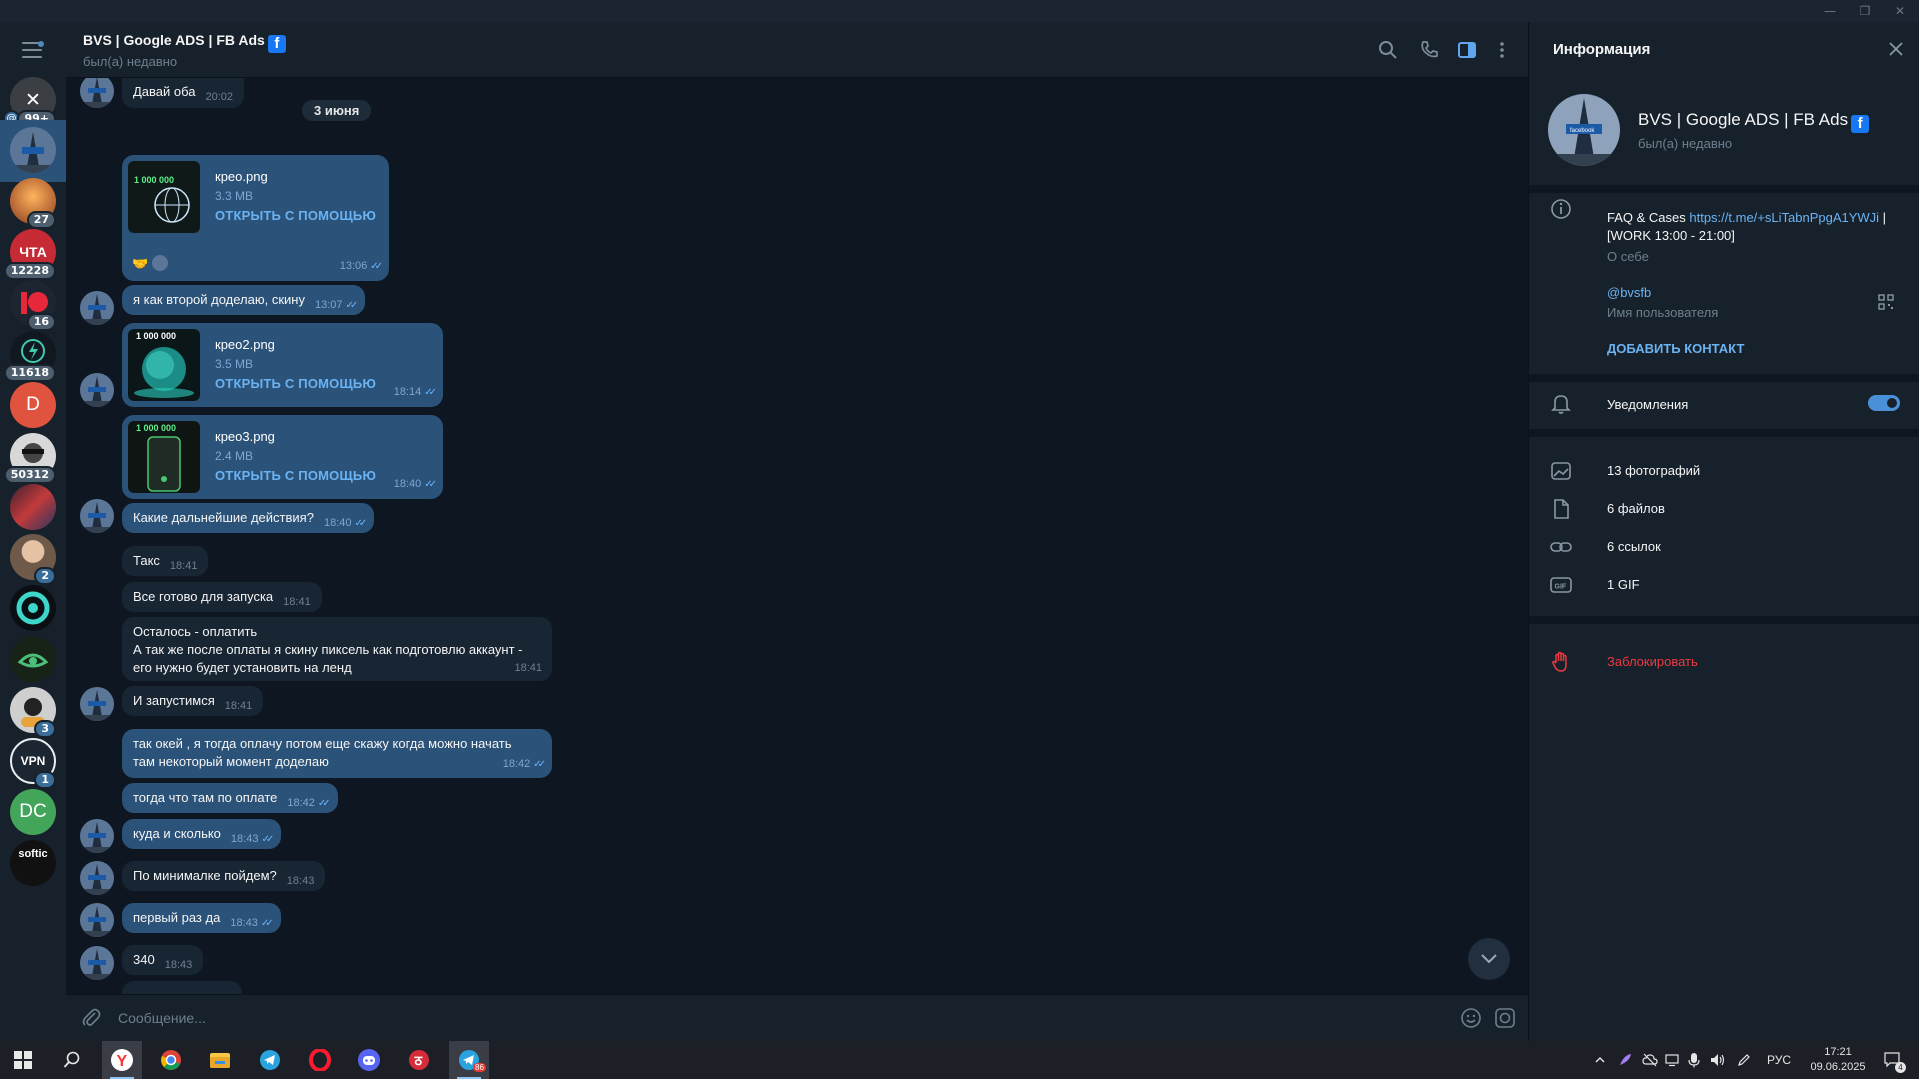  Describe the element at coordinates (1584, 130) in the screenshot. I see `profile-avatar: facebook` at that location.